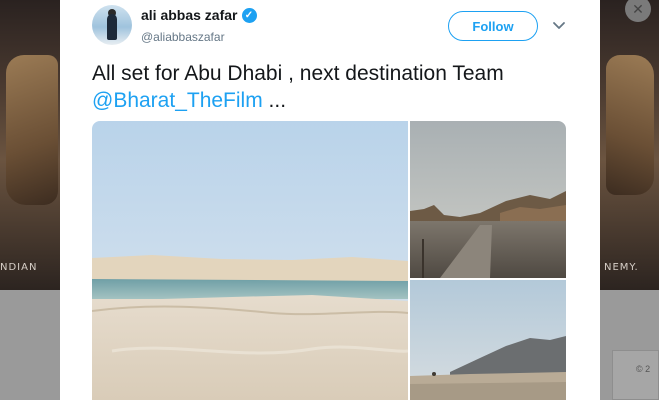 Image resolution: width=659 pixels, height=400 pixels. What do you see at coordinates (177, 100) in the screenshot?
I see `mention-link: @Bharat_TheFilm` at bounding box center [177, 100].